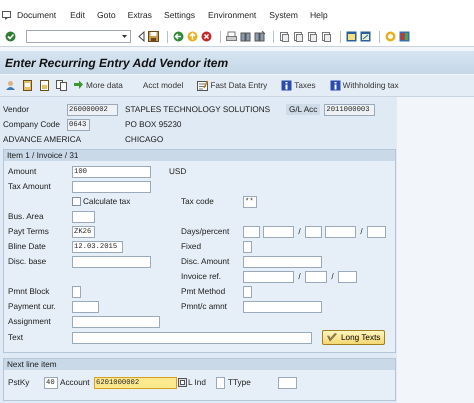 The height and width of the screenshot is (403, 474). Describe the element at coordinates (326, 36) in the screenshot. I see `last-page-icon` at that location.